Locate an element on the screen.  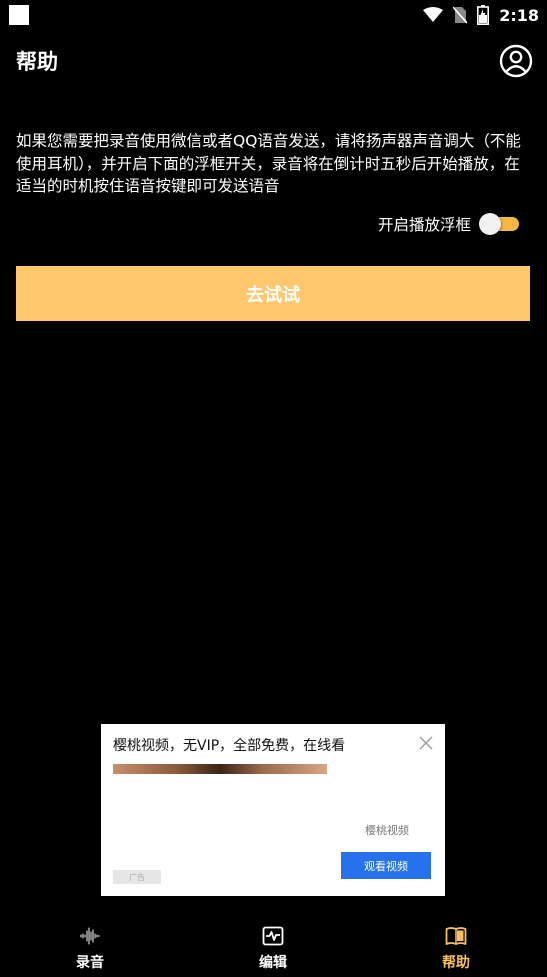
bottom-nav: 录音 编辑 帮助 is located at coordinates (273, 945).